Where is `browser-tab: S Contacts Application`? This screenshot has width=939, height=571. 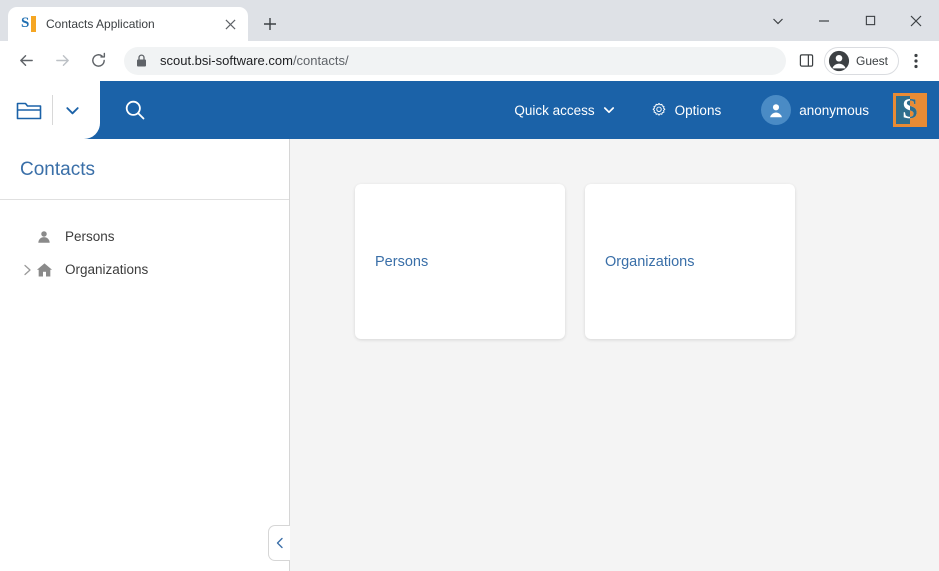
browser-tab: S Contacts Application is located at coordinates (128, 24).